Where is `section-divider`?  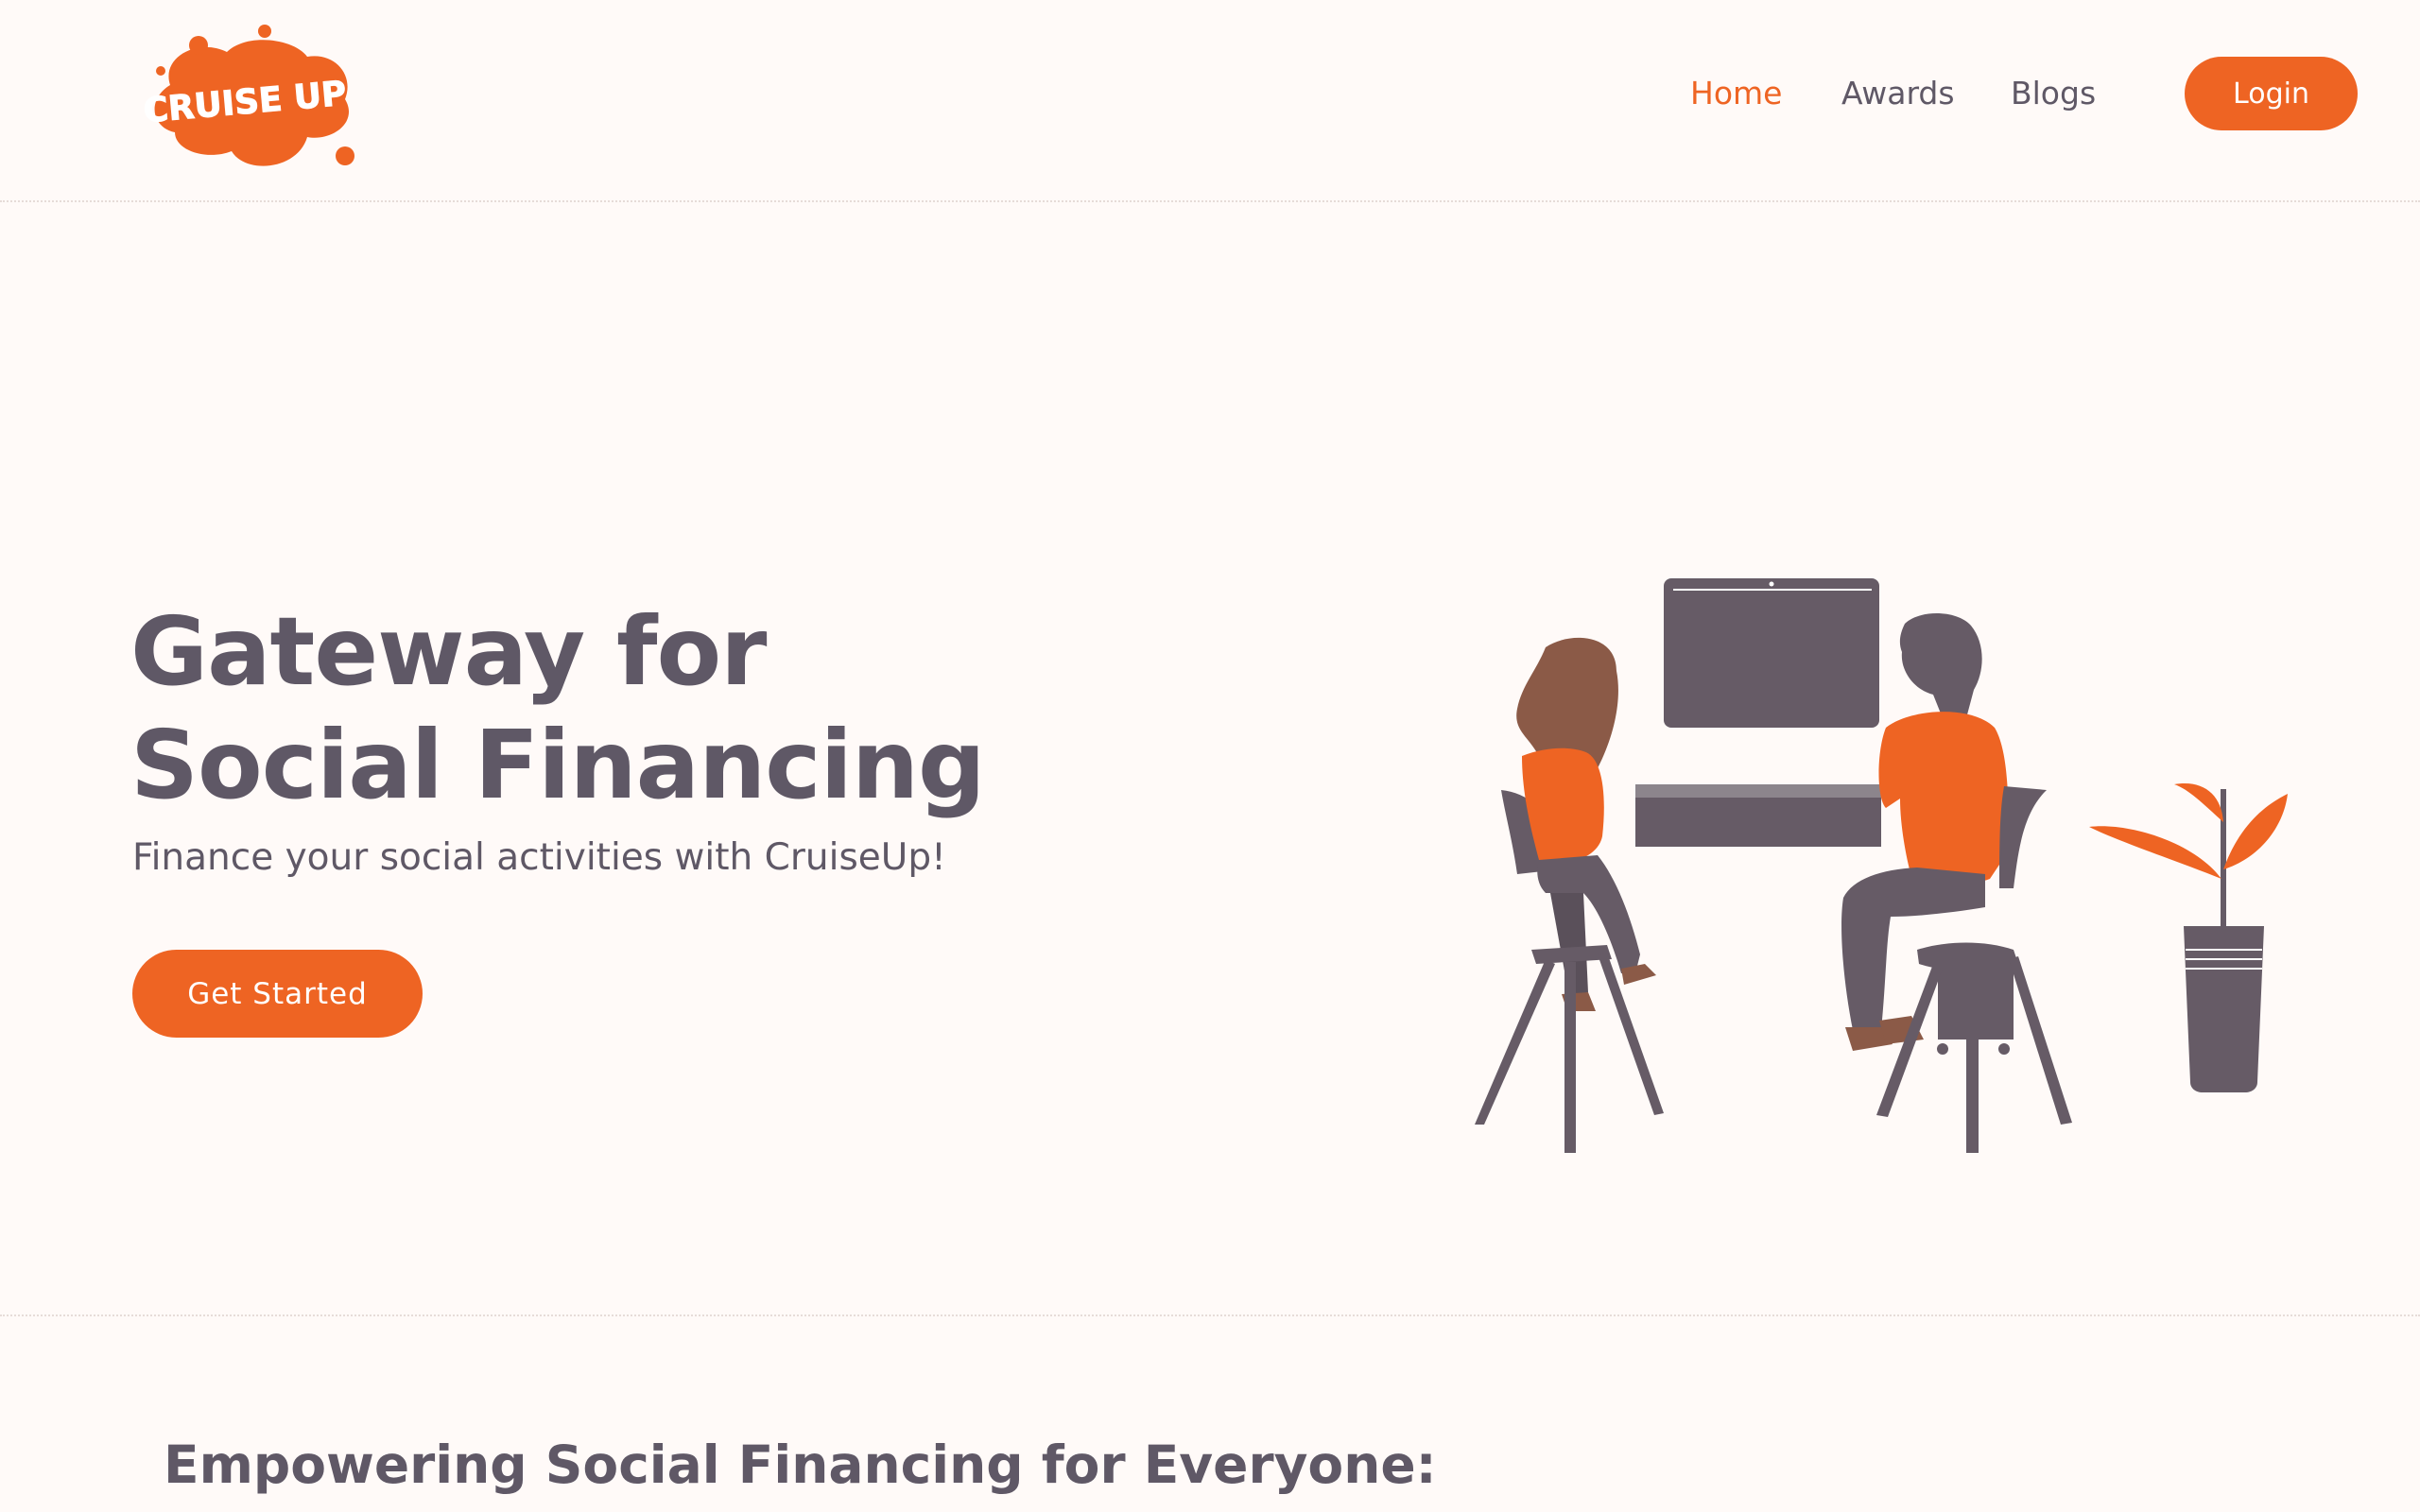
section-divider is located at coordinates (1210, 1315).